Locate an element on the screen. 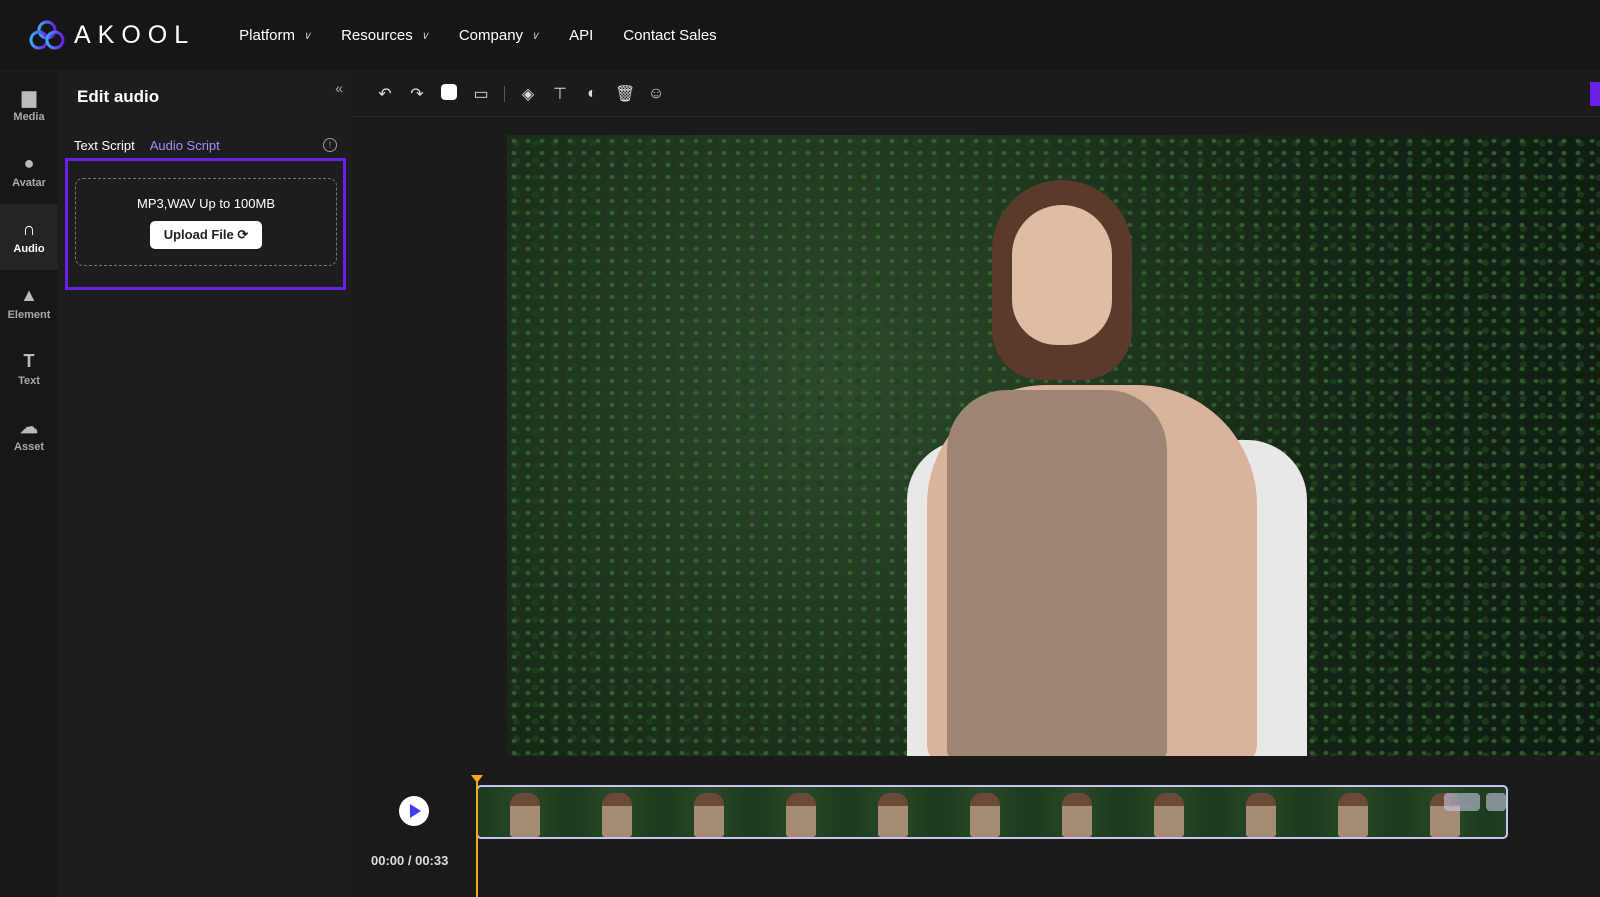 The height and width of the screenshot is (897, 1600). rail-label: Text is located at coordinates (29, 381).